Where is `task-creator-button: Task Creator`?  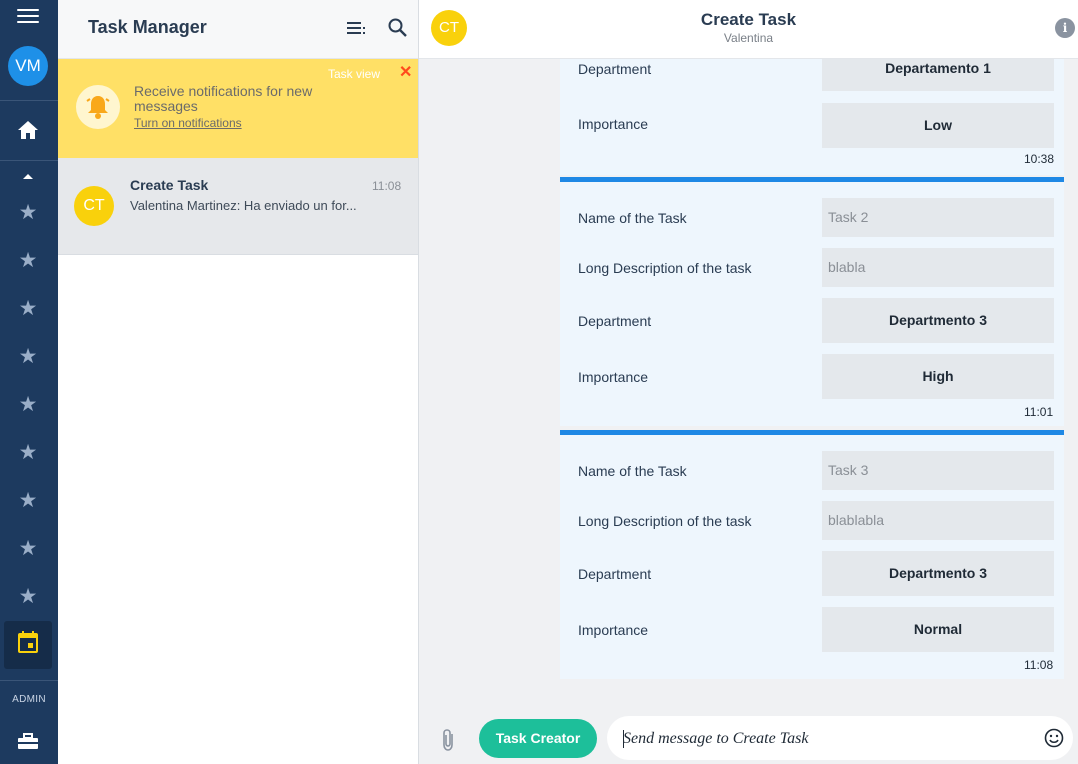 task-creator-button: Task Creator is located at coordinates (538, 738).